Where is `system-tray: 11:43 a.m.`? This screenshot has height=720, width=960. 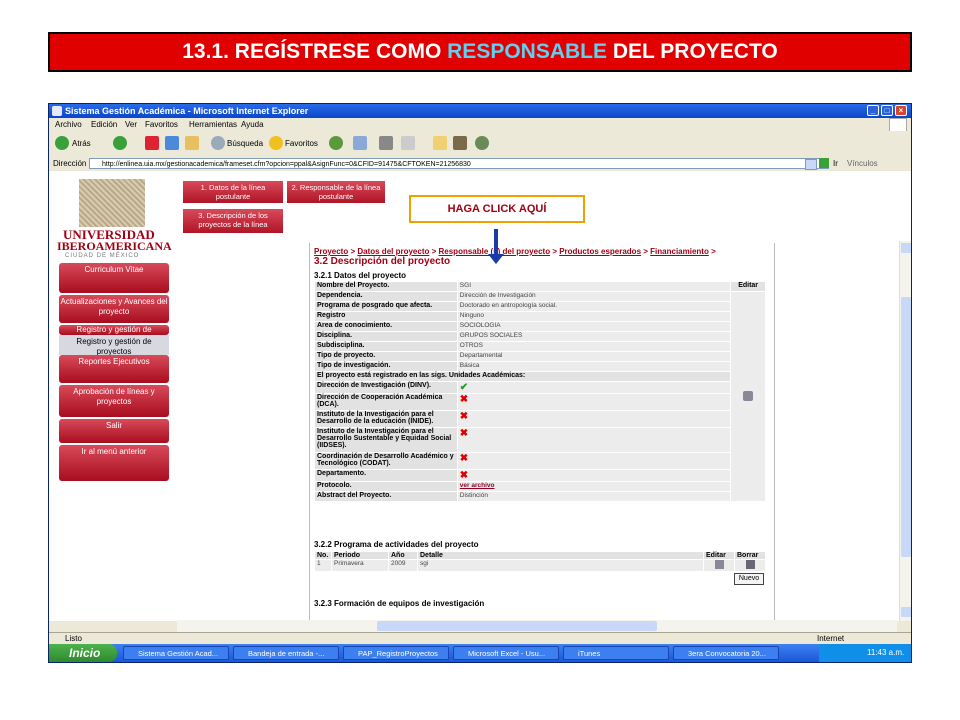
system-tray: 11:43 a.m. is located at coordinates (865, 653).